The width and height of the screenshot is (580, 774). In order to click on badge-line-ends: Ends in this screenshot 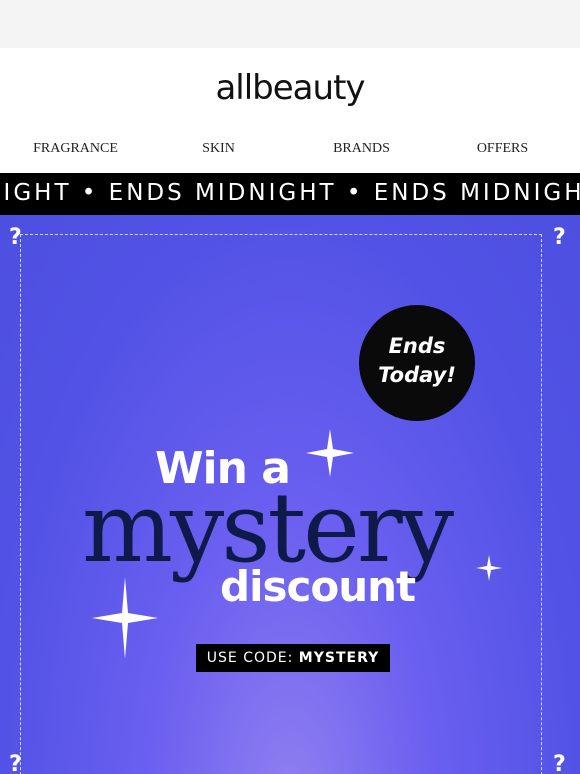, I will do `click(417, 346)`.